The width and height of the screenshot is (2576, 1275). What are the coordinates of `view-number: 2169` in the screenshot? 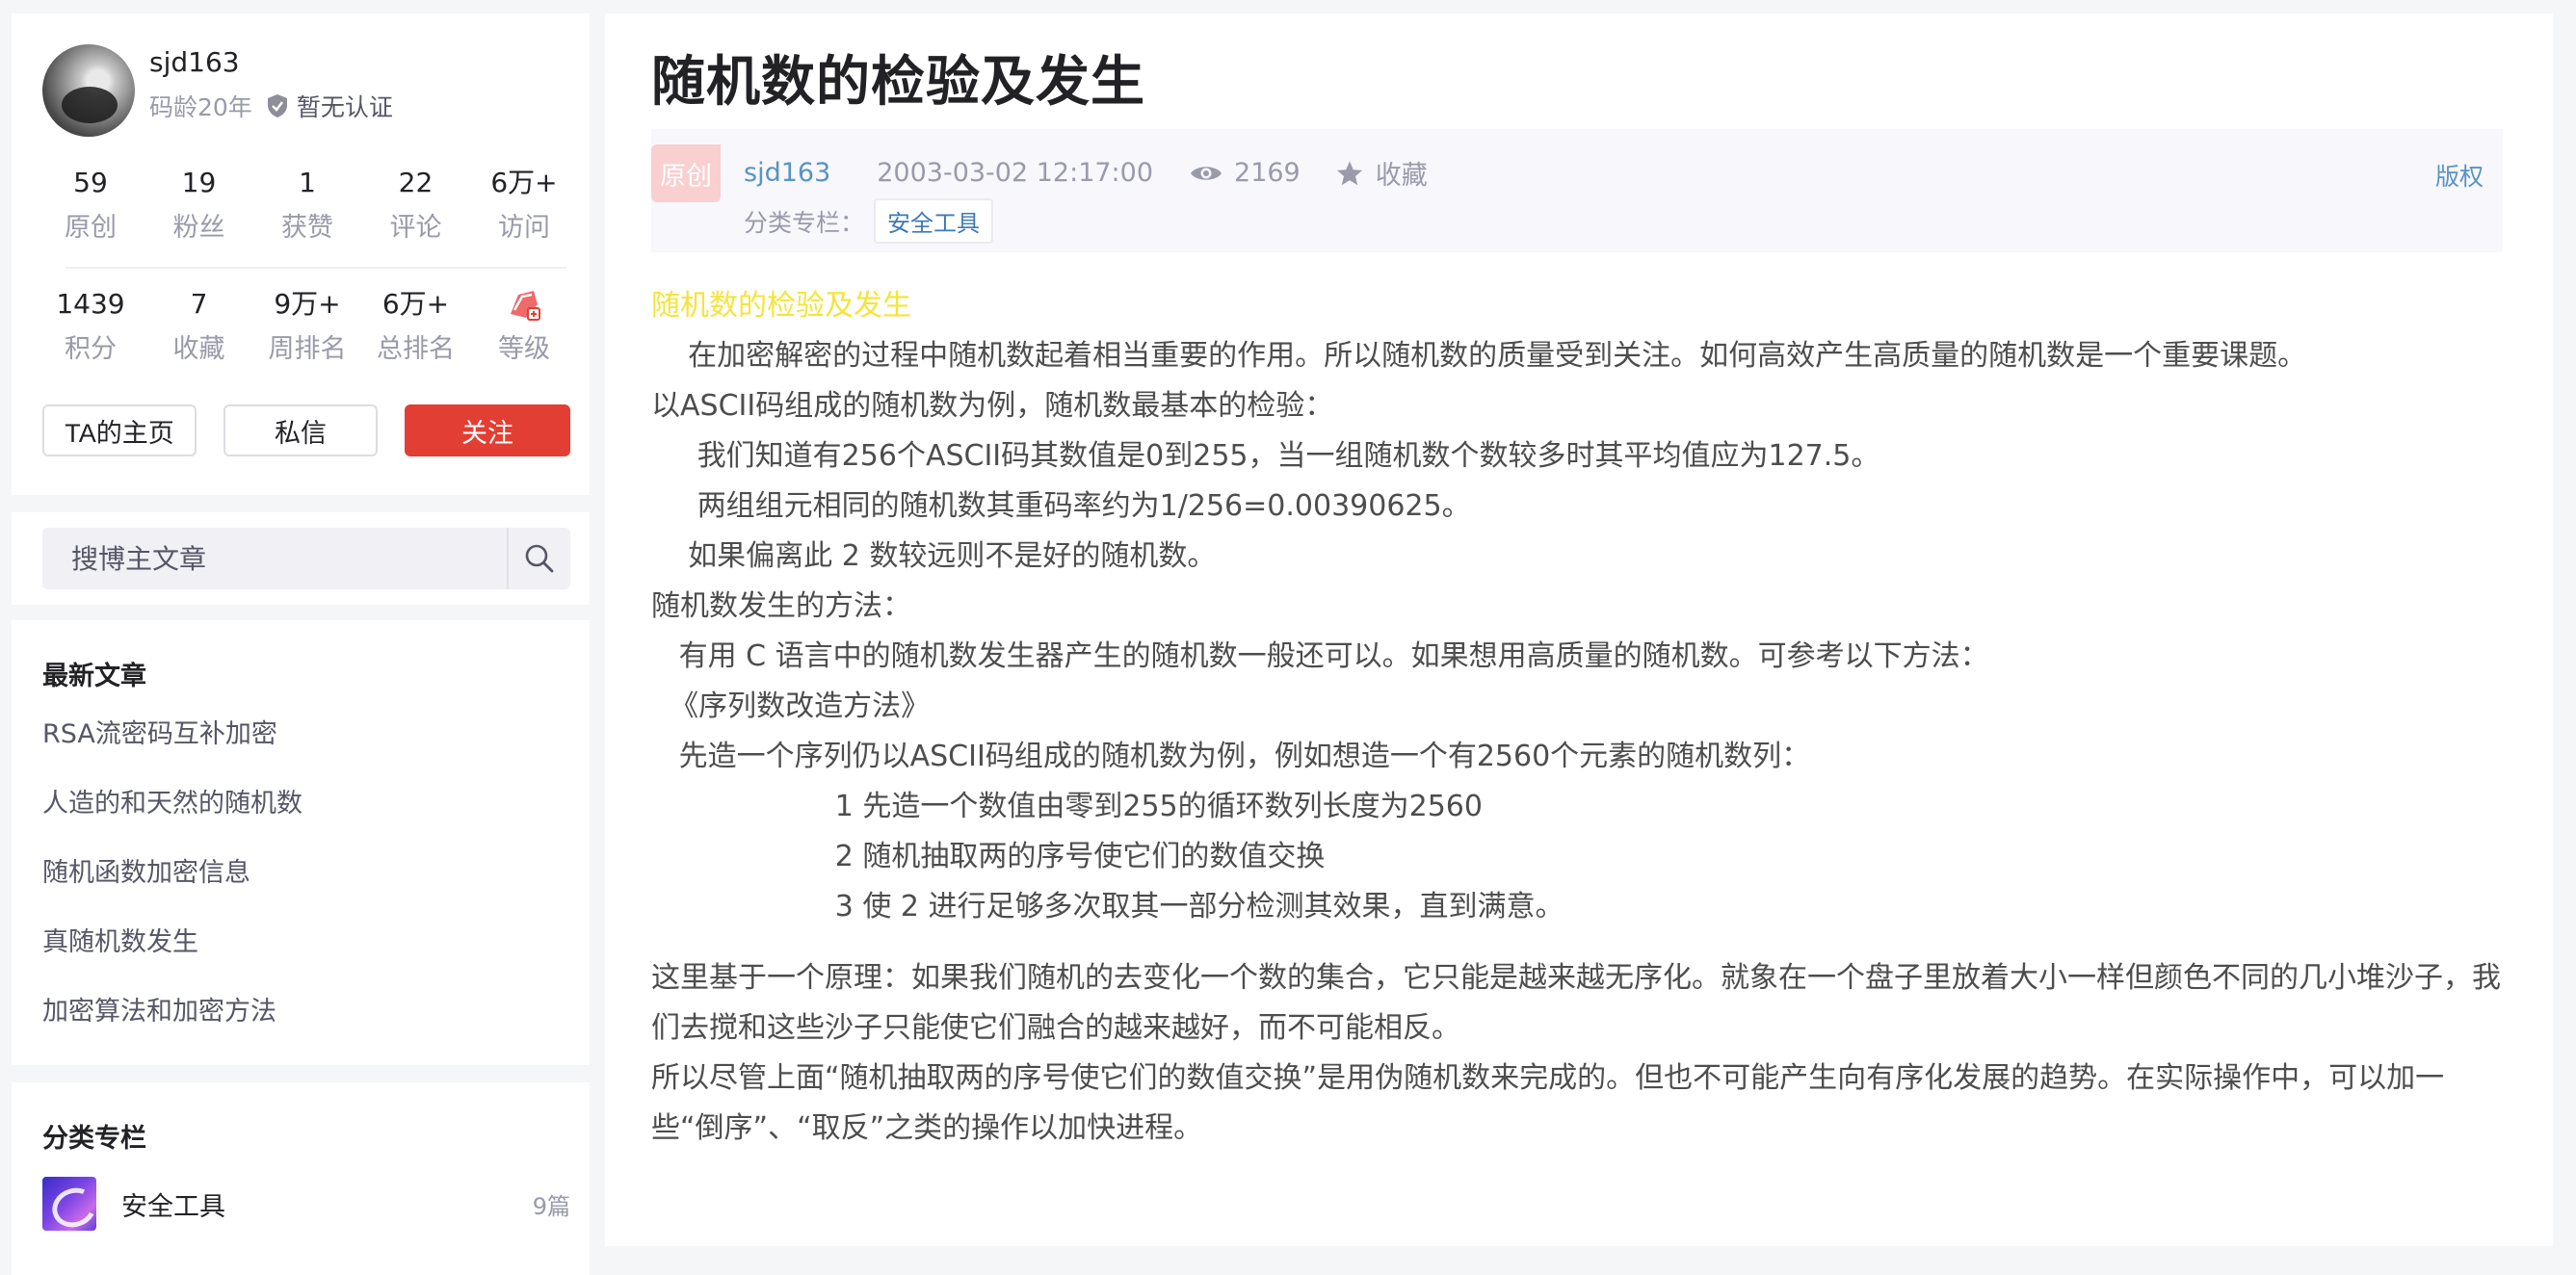 It's located at (1267, 173).